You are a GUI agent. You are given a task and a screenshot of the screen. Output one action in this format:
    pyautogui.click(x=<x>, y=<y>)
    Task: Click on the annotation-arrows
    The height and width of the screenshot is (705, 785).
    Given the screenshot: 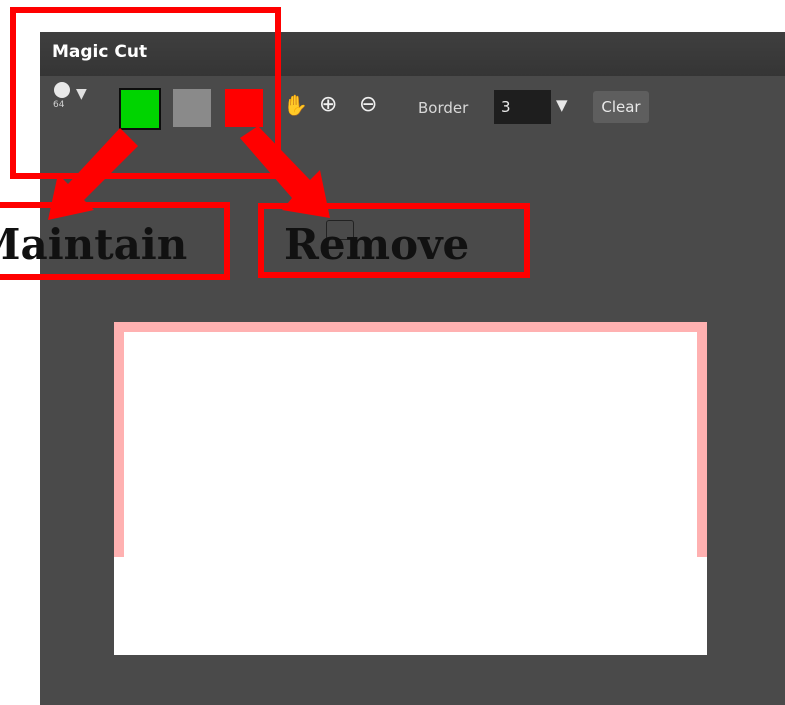 What is the action you would take?
    pyautogui.click(x=189, y=173)
    